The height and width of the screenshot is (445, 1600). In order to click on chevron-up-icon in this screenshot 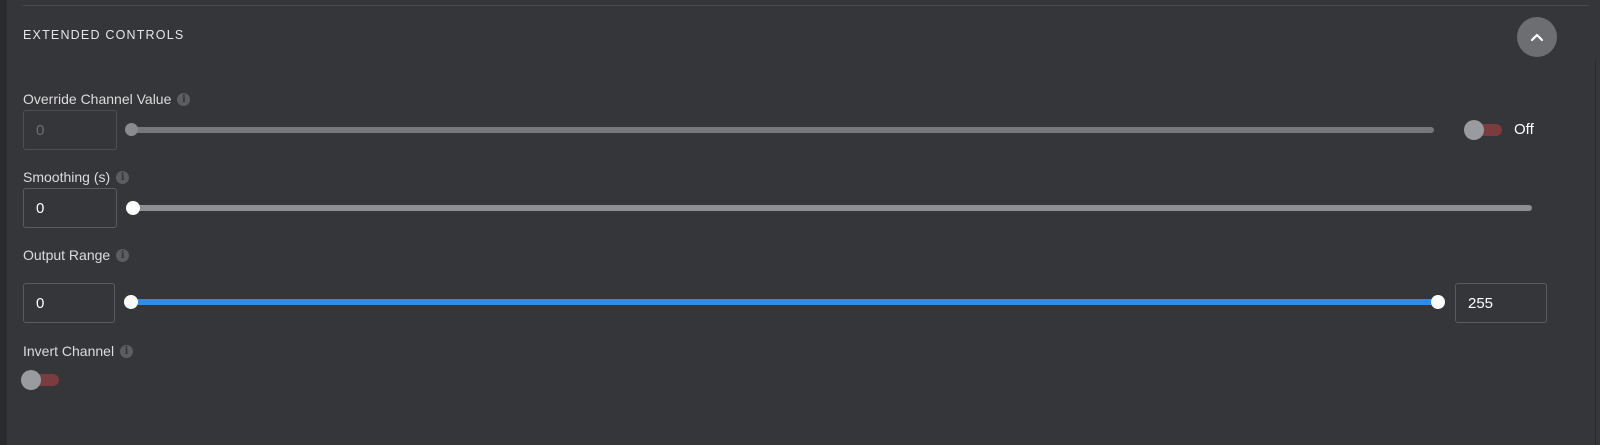, I will do `click(1537, 37)`.